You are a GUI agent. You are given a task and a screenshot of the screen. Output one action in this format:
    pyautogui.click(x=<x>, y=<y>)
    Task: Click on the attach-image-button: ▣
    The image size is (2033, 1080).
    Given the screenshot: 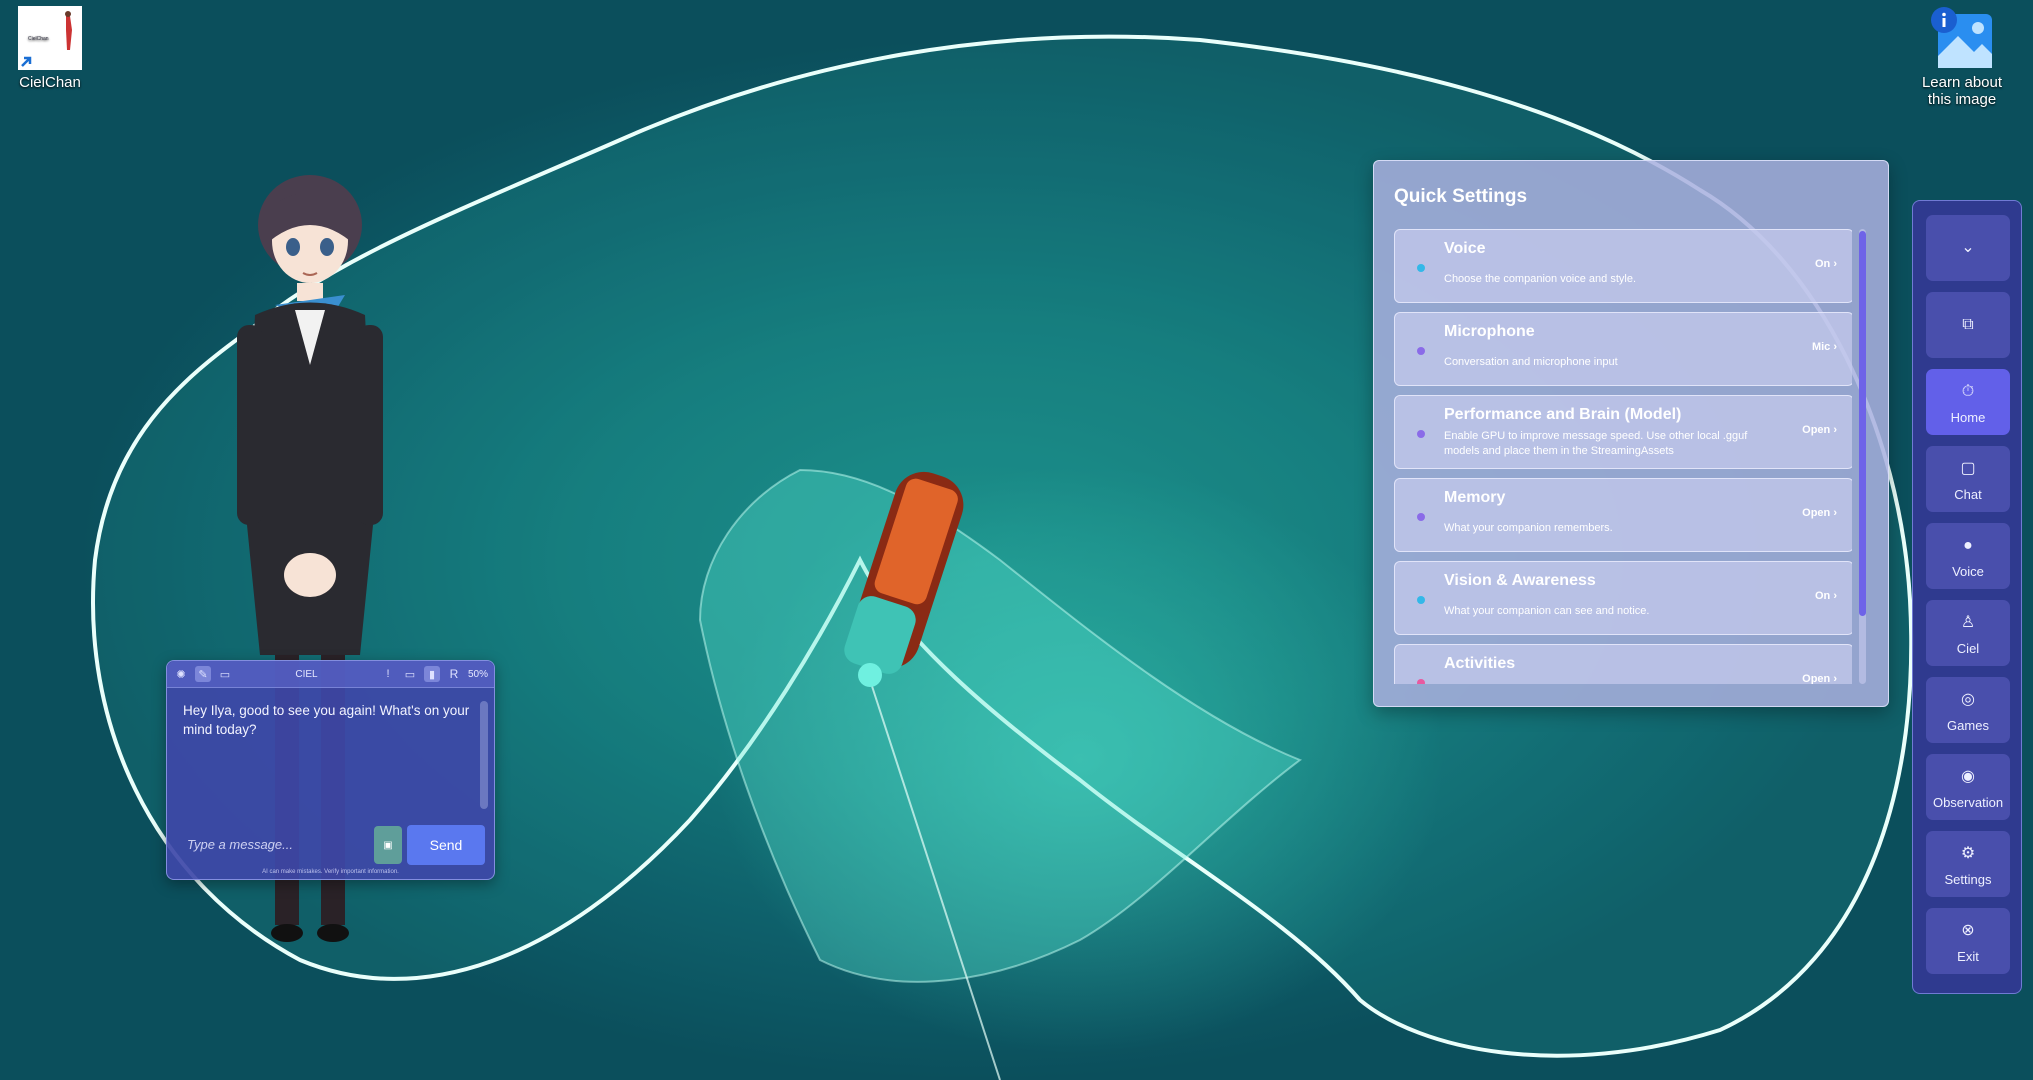 What is the action you would take?
    pyautogui.click(x=388, y=845)
    